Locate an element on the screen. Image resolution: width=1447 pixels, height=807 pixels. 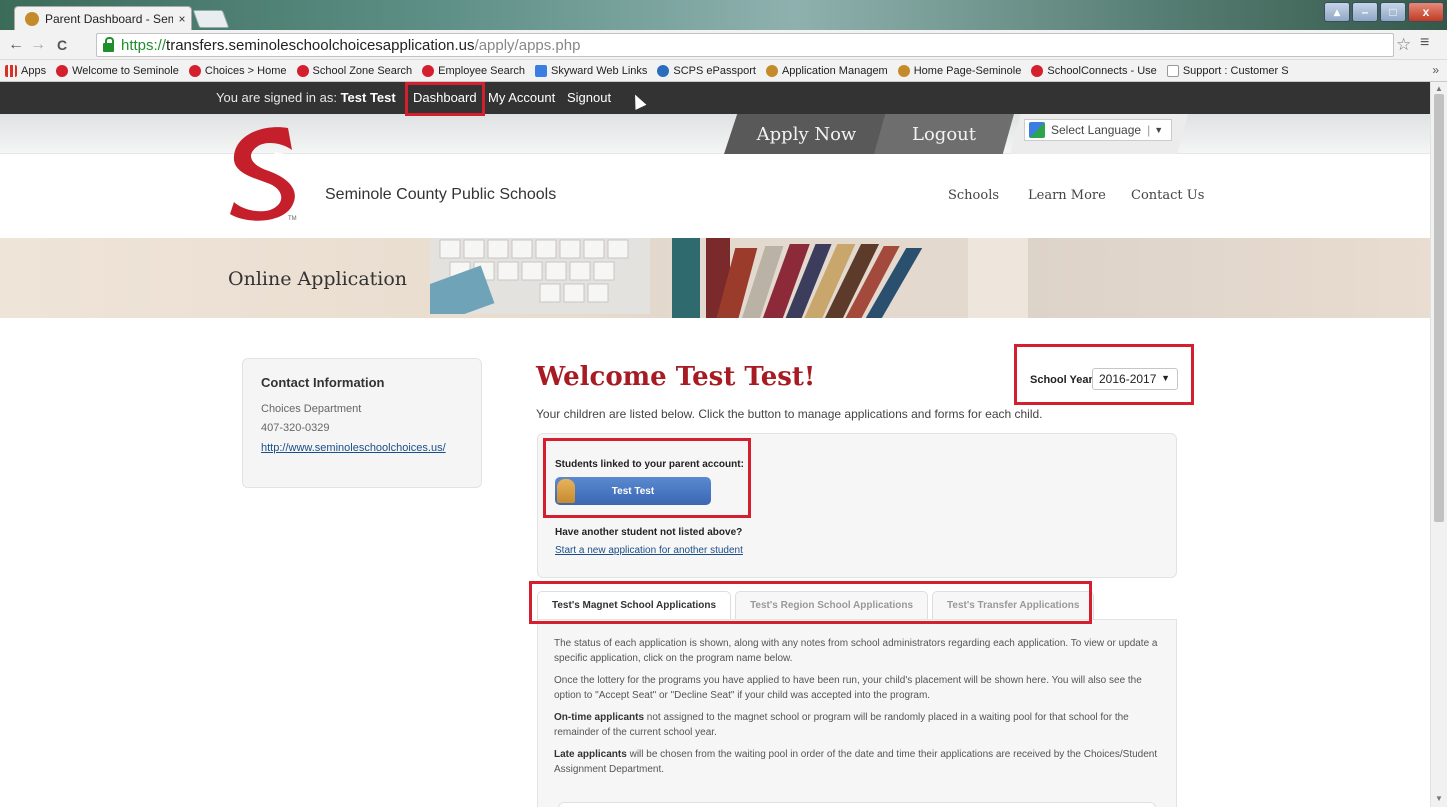
browser-menu-icon: ≡ is located at coordinates (1424, 43).